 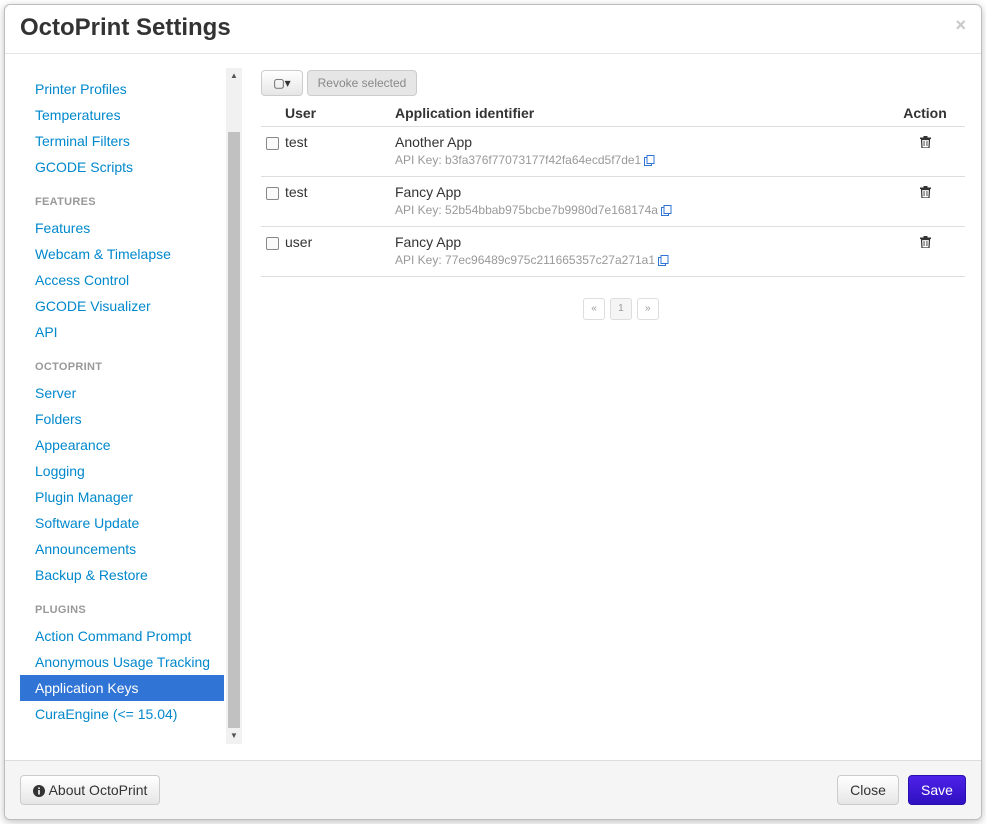 What do you see at coordinates (122, 228) in the screenshot?
I see `sidebar-item-features: Features` at bounding box center [122, 228].